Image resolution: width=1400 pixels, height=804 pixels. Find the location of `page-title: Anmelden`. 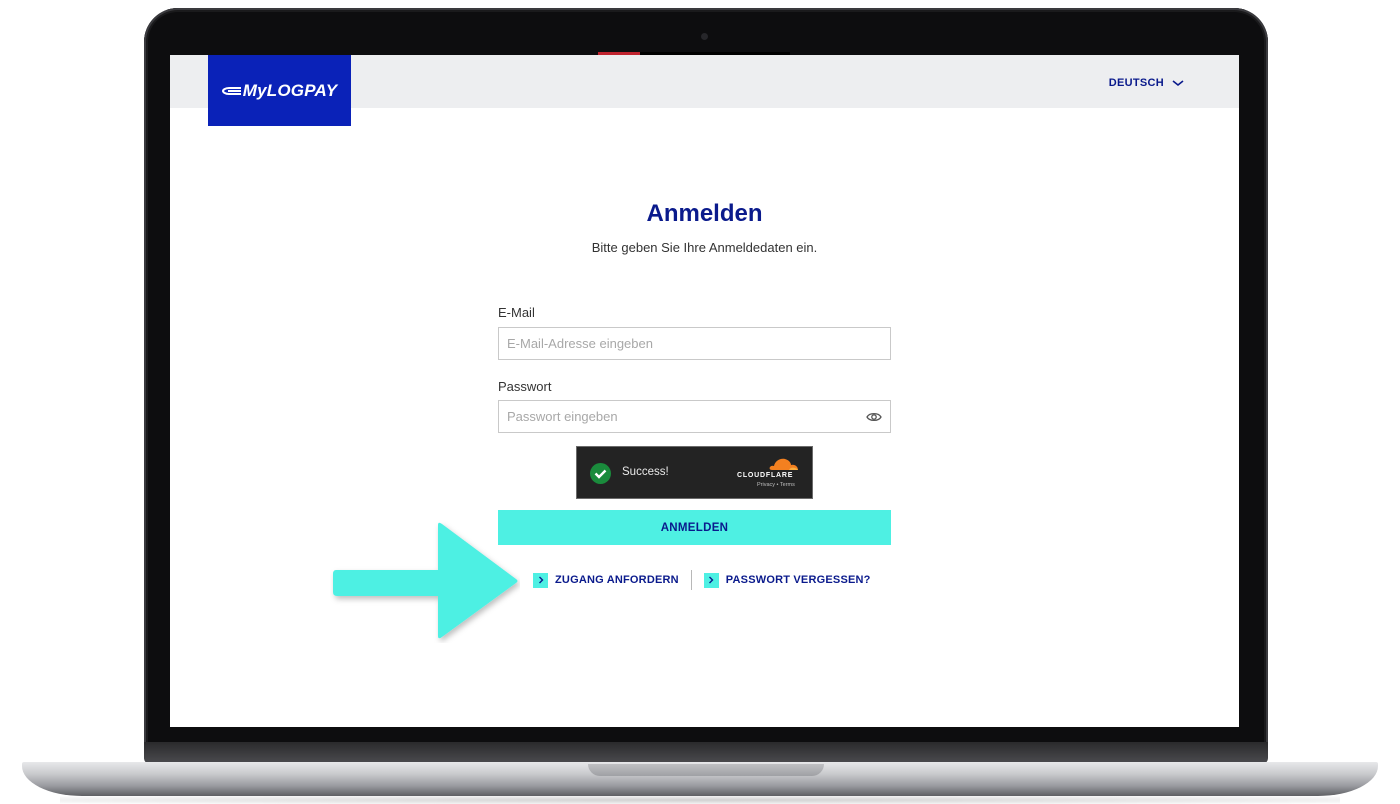

page-title: Anmelden is located at coordinates (704, 213).